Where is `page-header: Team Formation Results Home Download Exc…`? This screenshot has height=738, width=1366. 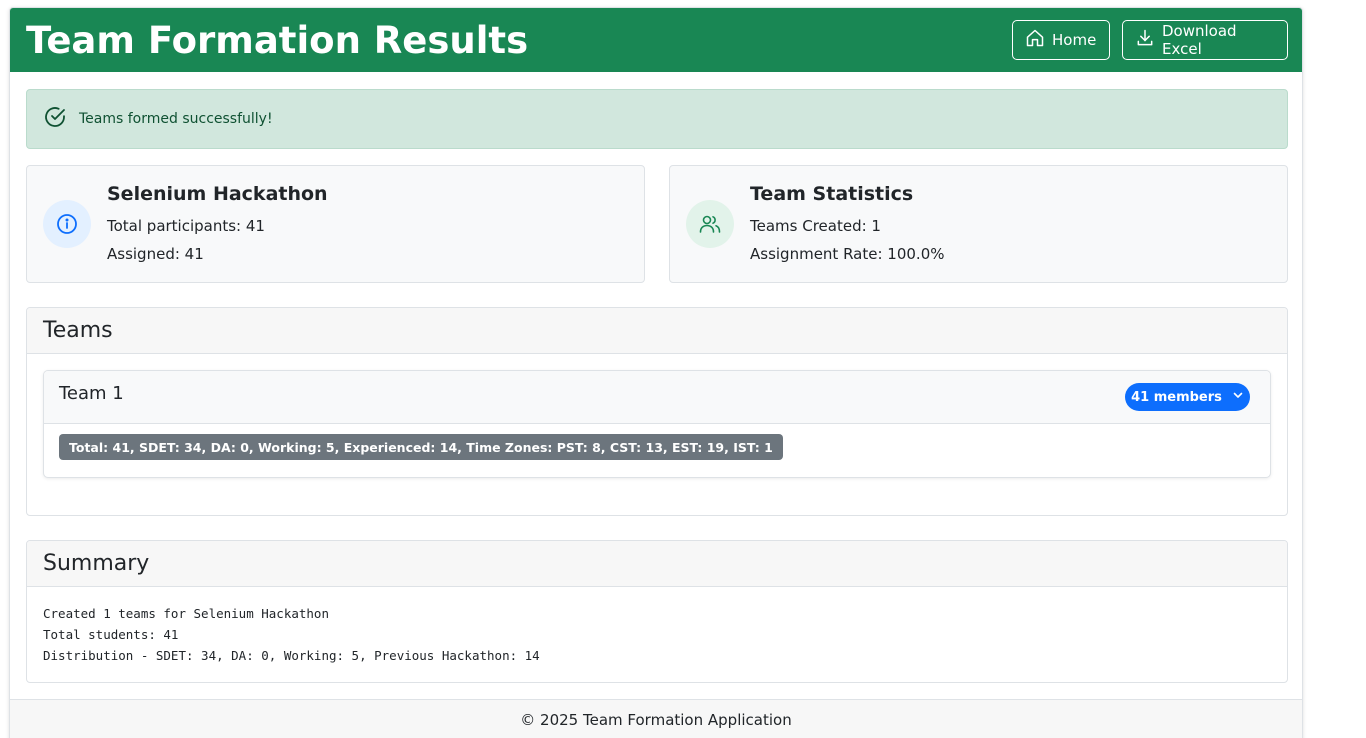
page-header: Team Formation Results Home Download Exc… is located at coordinates (656, 40).